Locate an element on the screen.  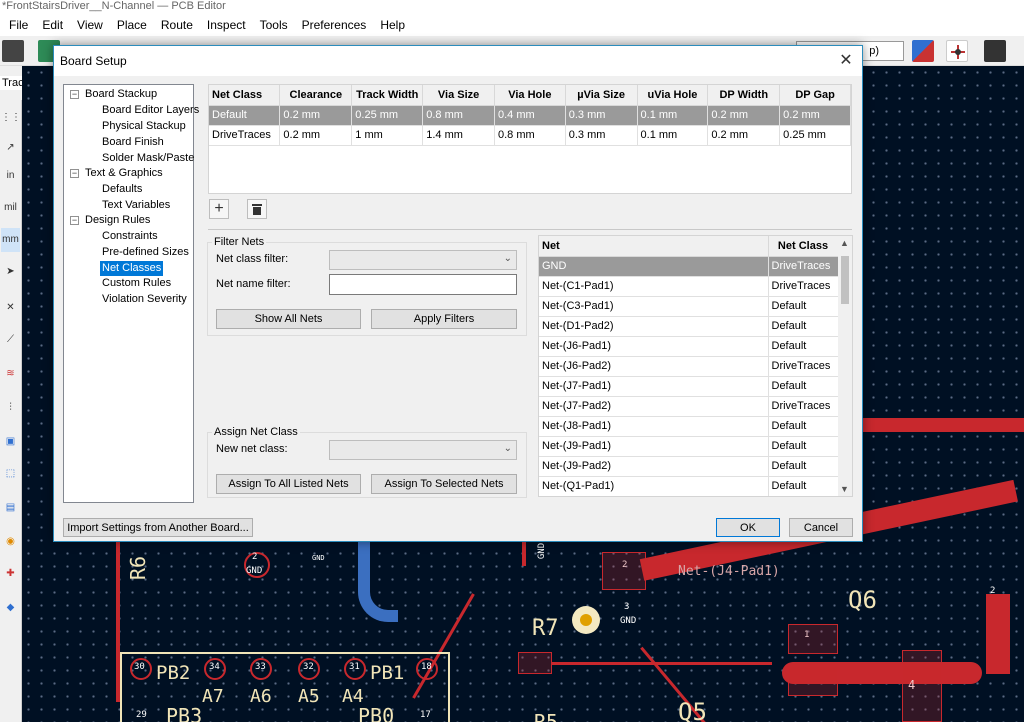
net-name-filter-input is located at coordinates (423, 284).